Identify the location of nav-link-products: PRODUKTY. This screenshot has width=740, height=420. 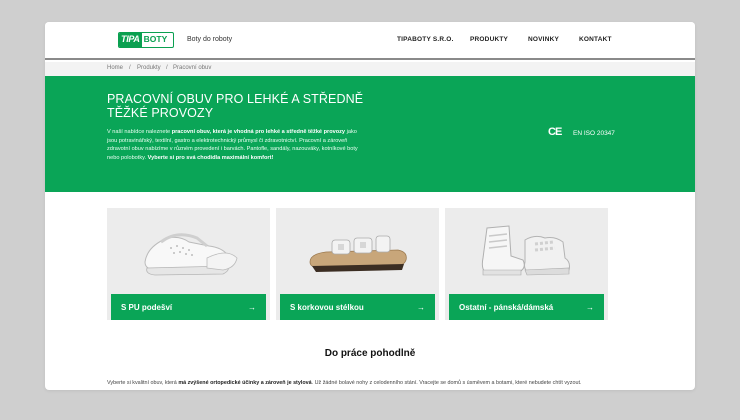
(489, 39).